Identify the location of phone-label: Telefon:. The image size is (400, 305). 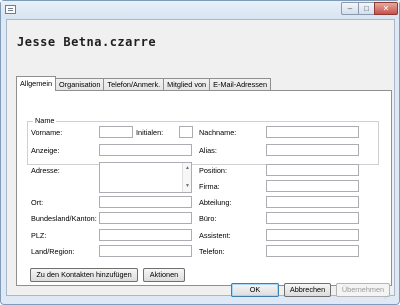
(212, 251).